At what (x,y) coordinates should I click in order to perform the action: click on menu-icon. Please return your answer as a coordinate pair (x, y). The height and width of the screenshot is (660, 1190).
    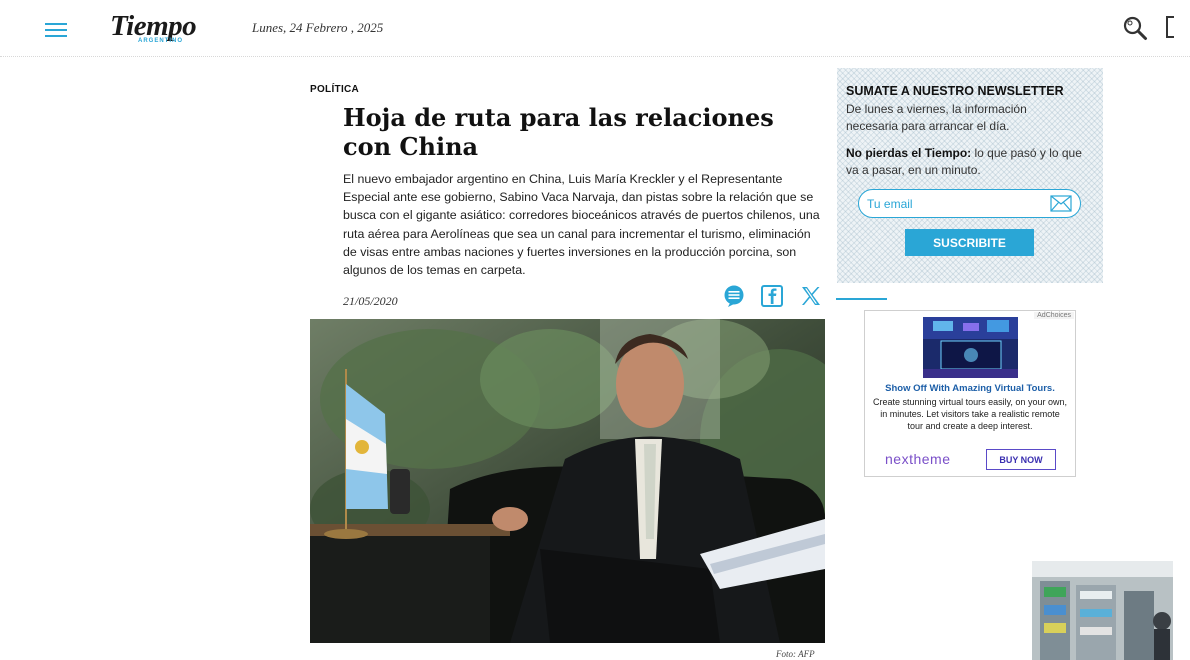
    Looking at the image, I should click on (56, 31).